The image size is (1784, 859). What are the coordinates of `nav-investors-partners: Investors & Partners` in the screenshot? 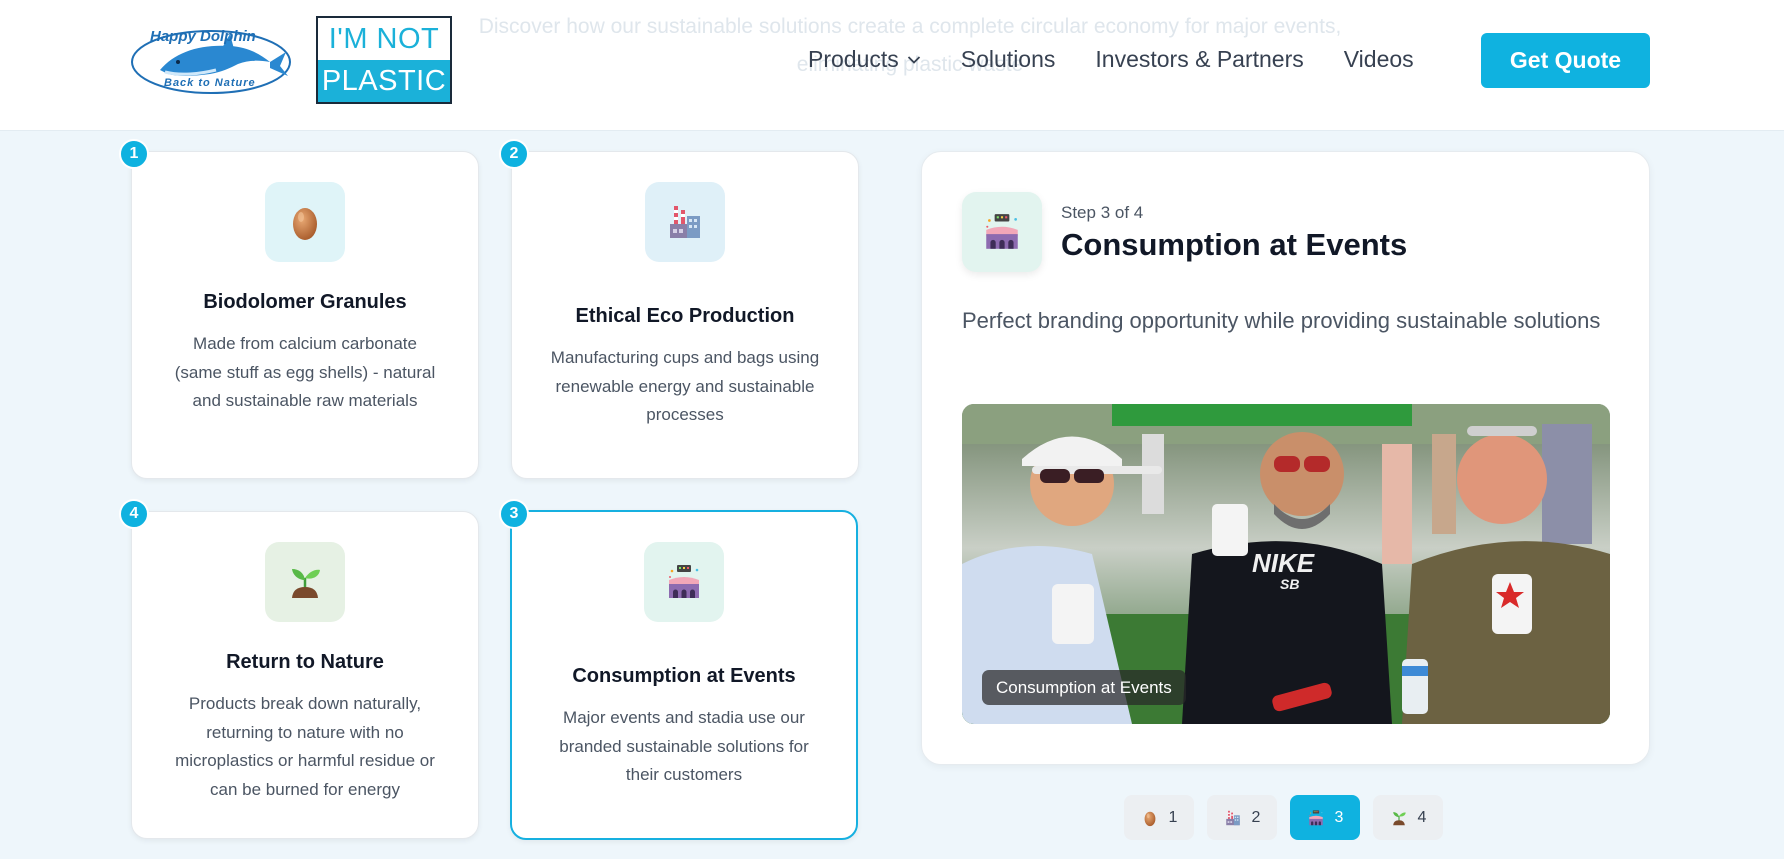 It's located at (1199, 59).